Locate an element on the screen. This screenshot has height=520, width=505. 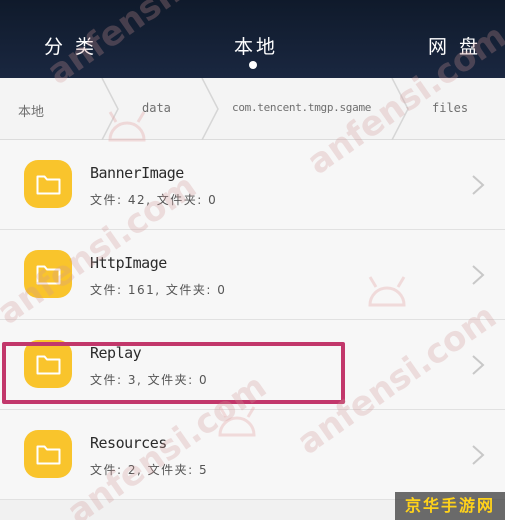
breadcrumb-item-package: com.tencent.tmgp.sgame is located at coordinates (301, 107).